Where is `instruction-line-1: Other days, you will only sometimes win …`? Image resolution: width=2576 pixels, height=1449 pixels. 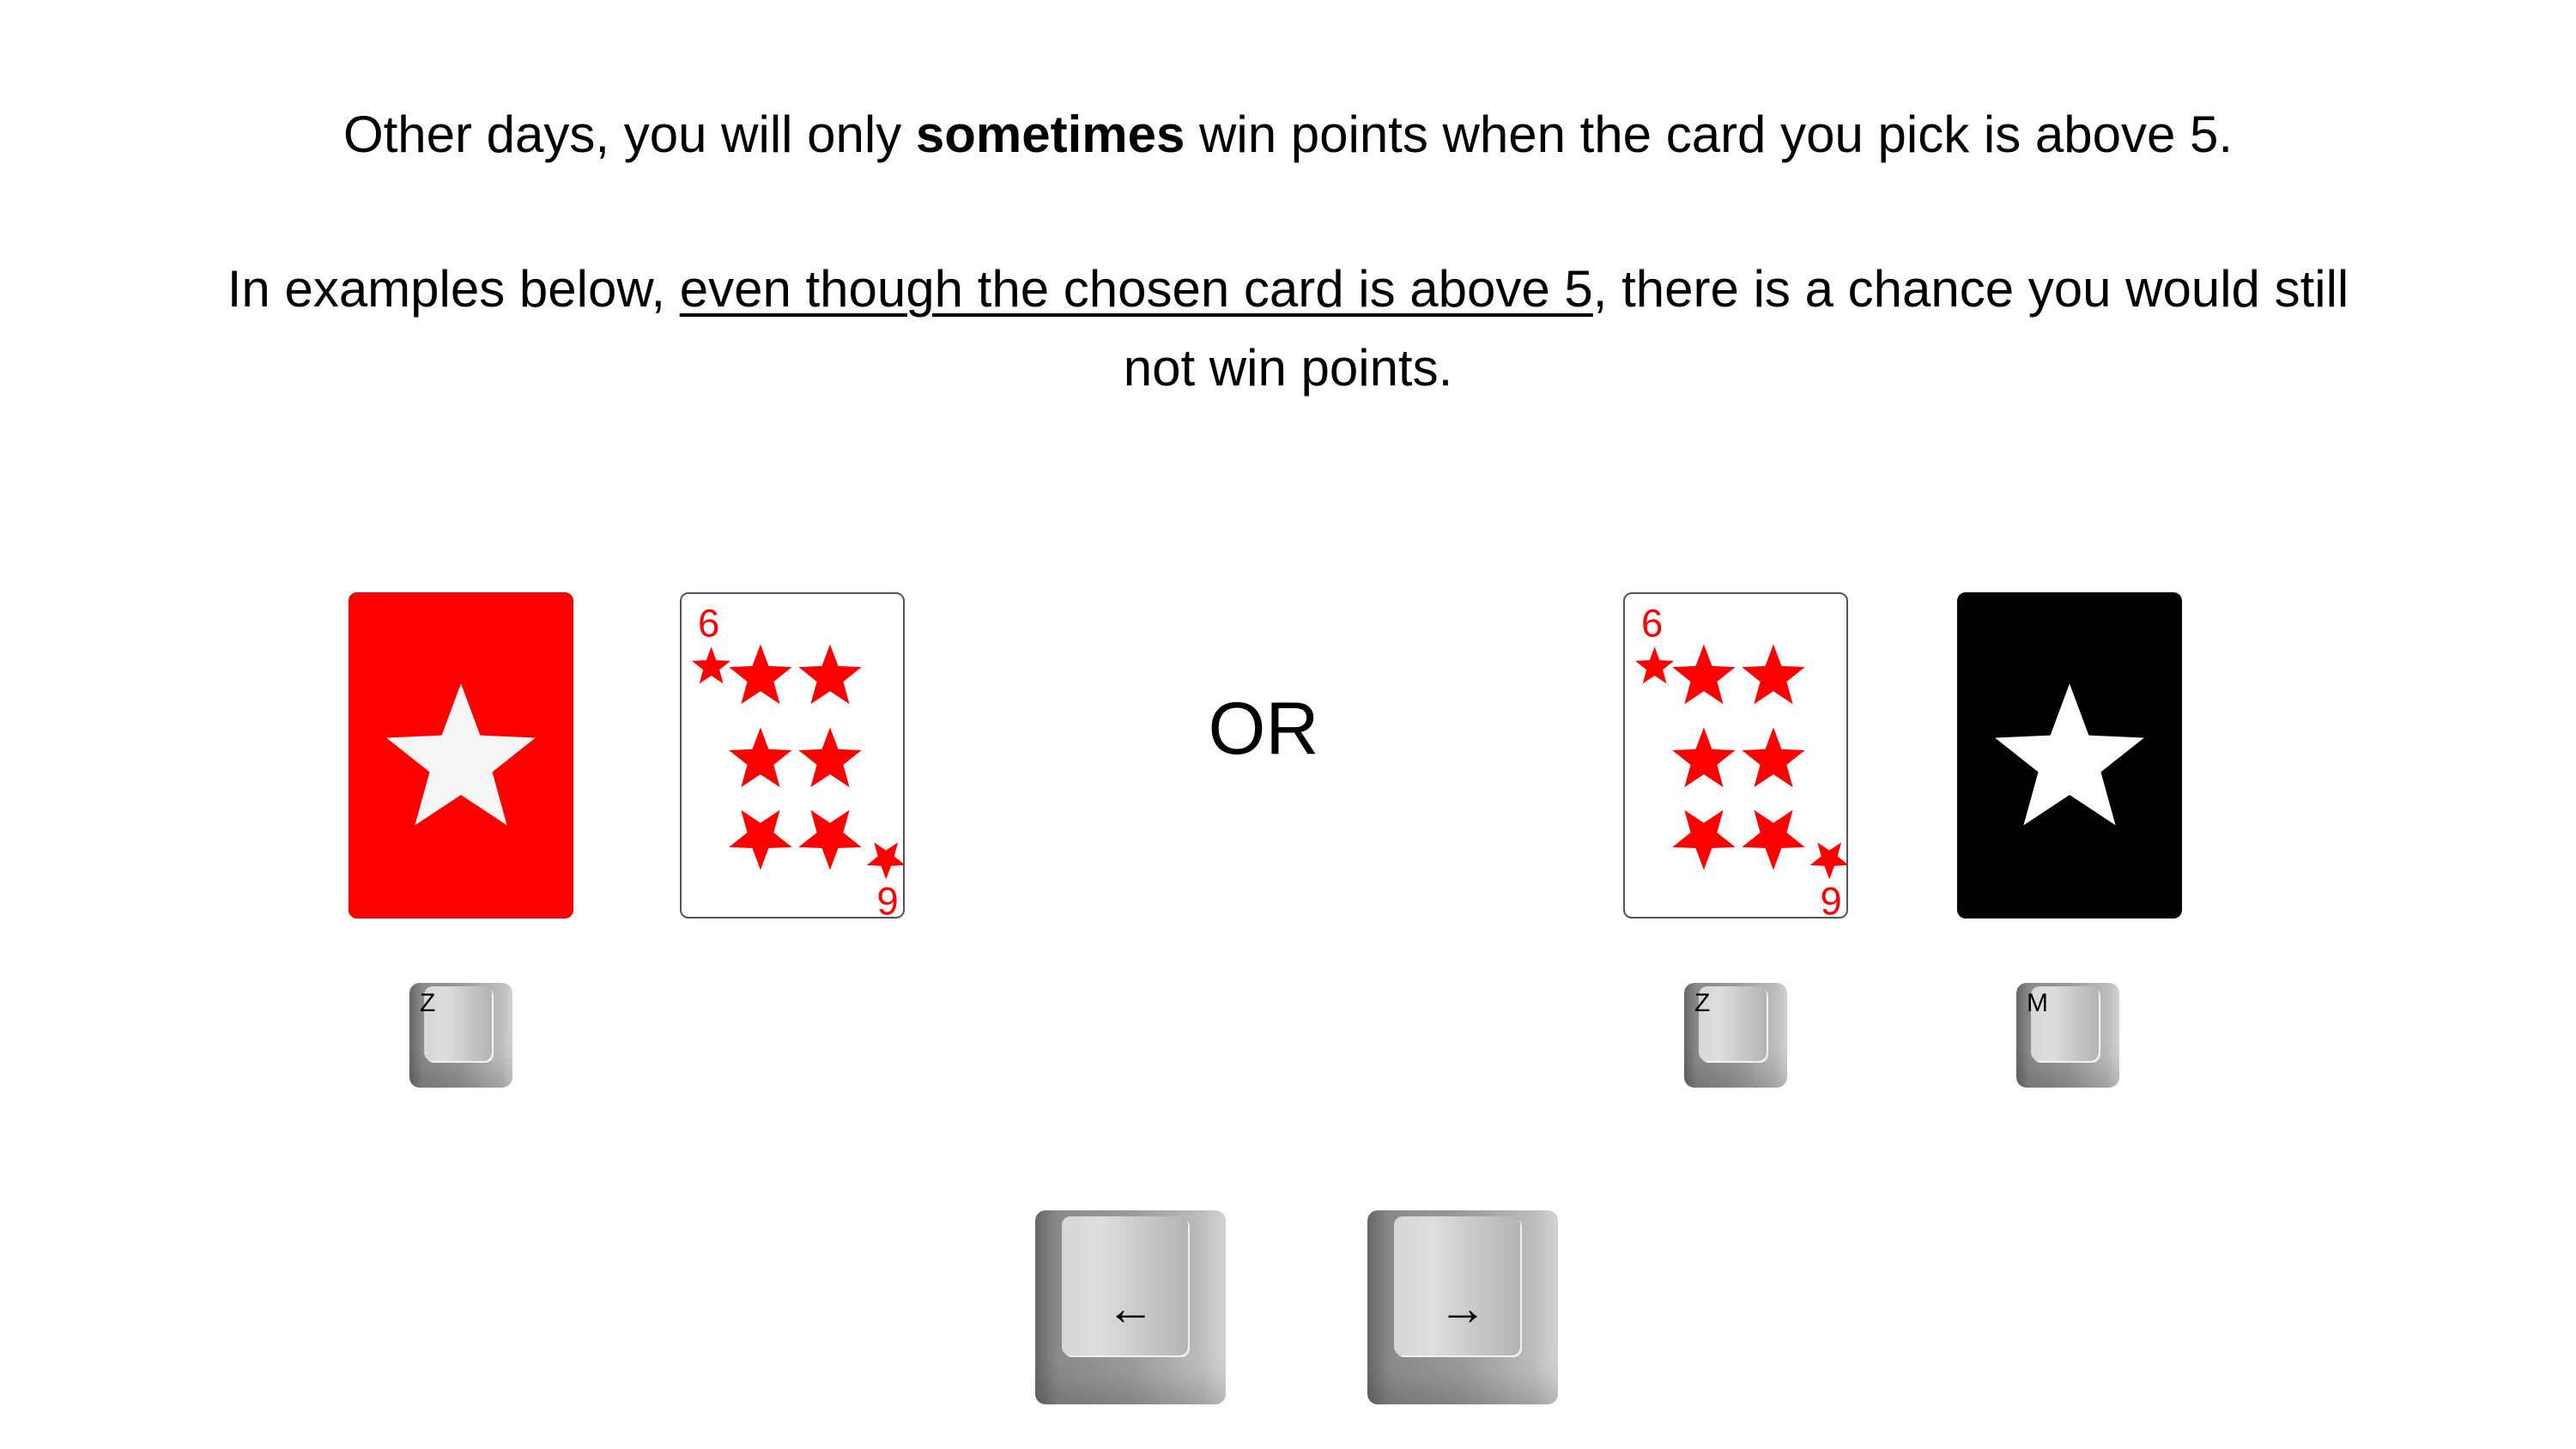 instruction-line-1: Other days, you will only sometimes win … is located at coordinates (1288, 134).